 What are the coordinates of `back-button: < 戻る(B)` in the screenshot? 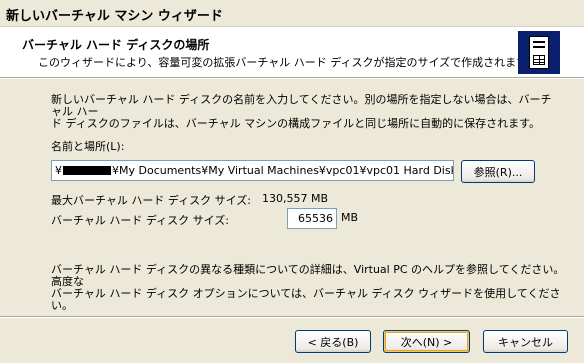 It's located at (333, 341).